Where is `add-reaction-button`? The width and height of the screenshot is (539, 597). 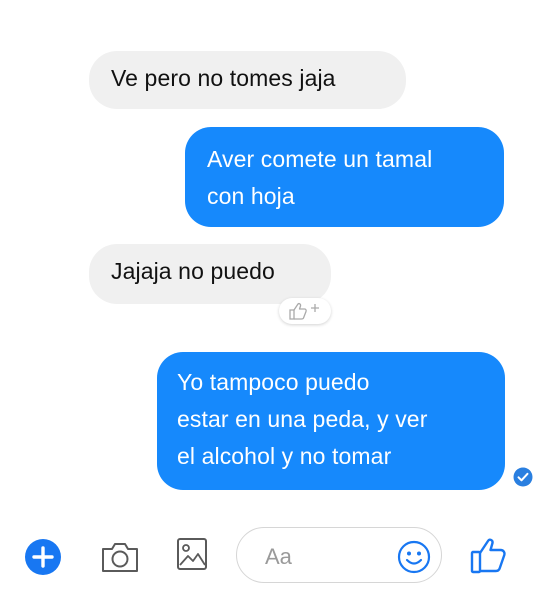
add-reaction-button is located at coordinates (305, 311).